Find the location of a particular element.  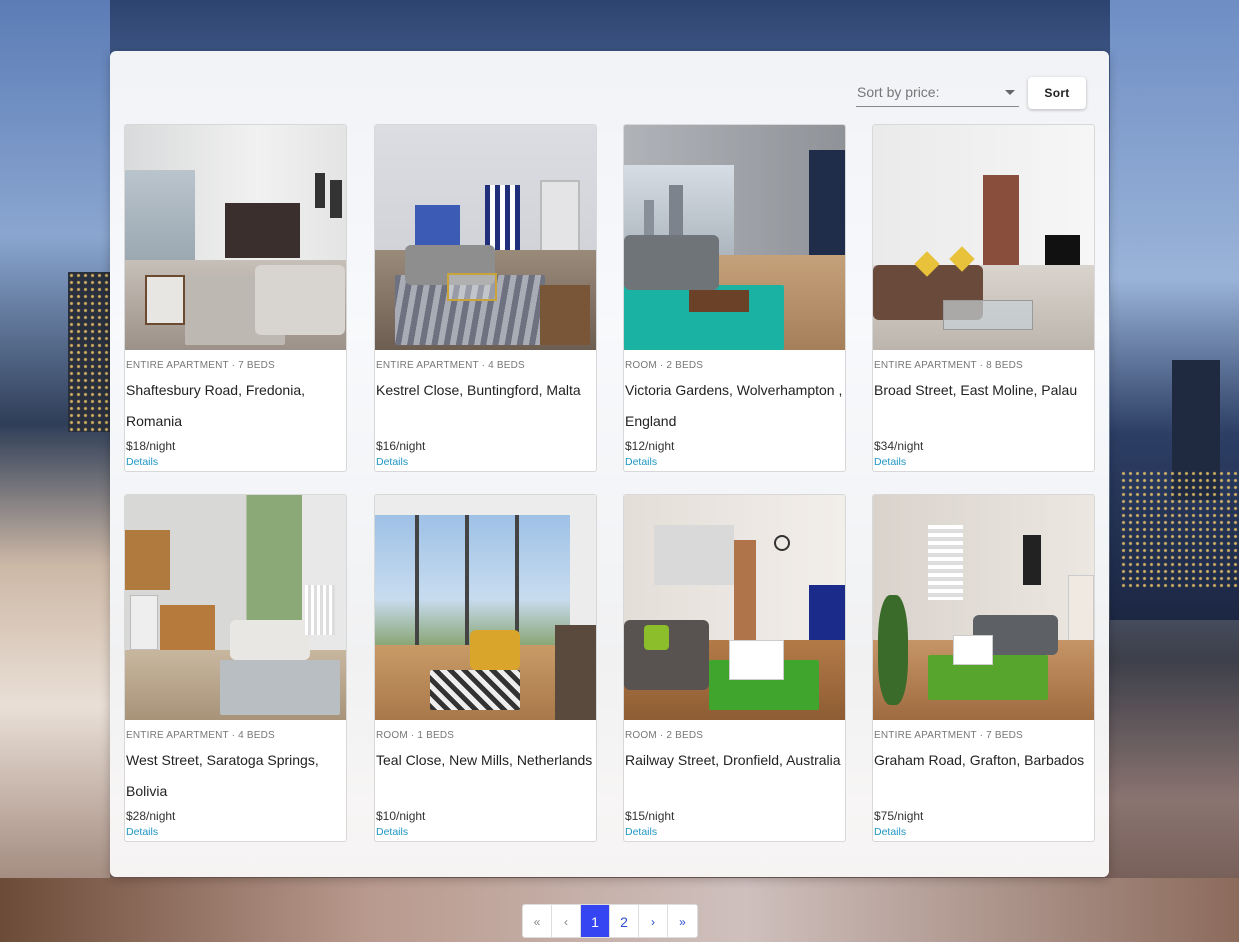

listing-price: $10/night is located at coordinates (401, 816).